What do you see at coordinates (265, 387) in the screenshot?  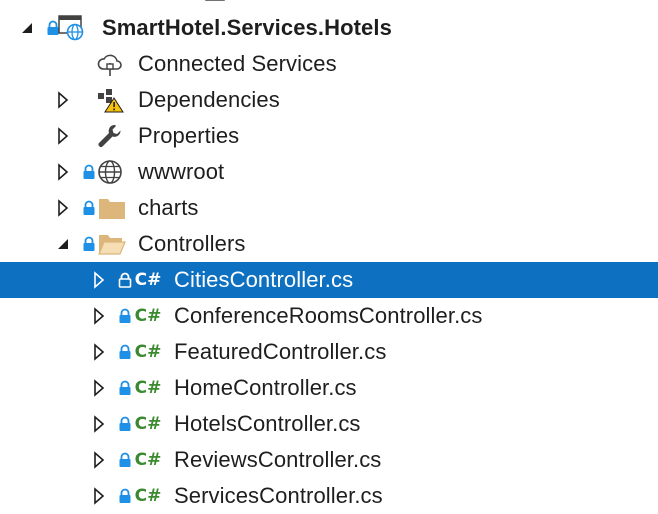 I see `file-name: HomeController.cs` at bounding box center [265, 387].